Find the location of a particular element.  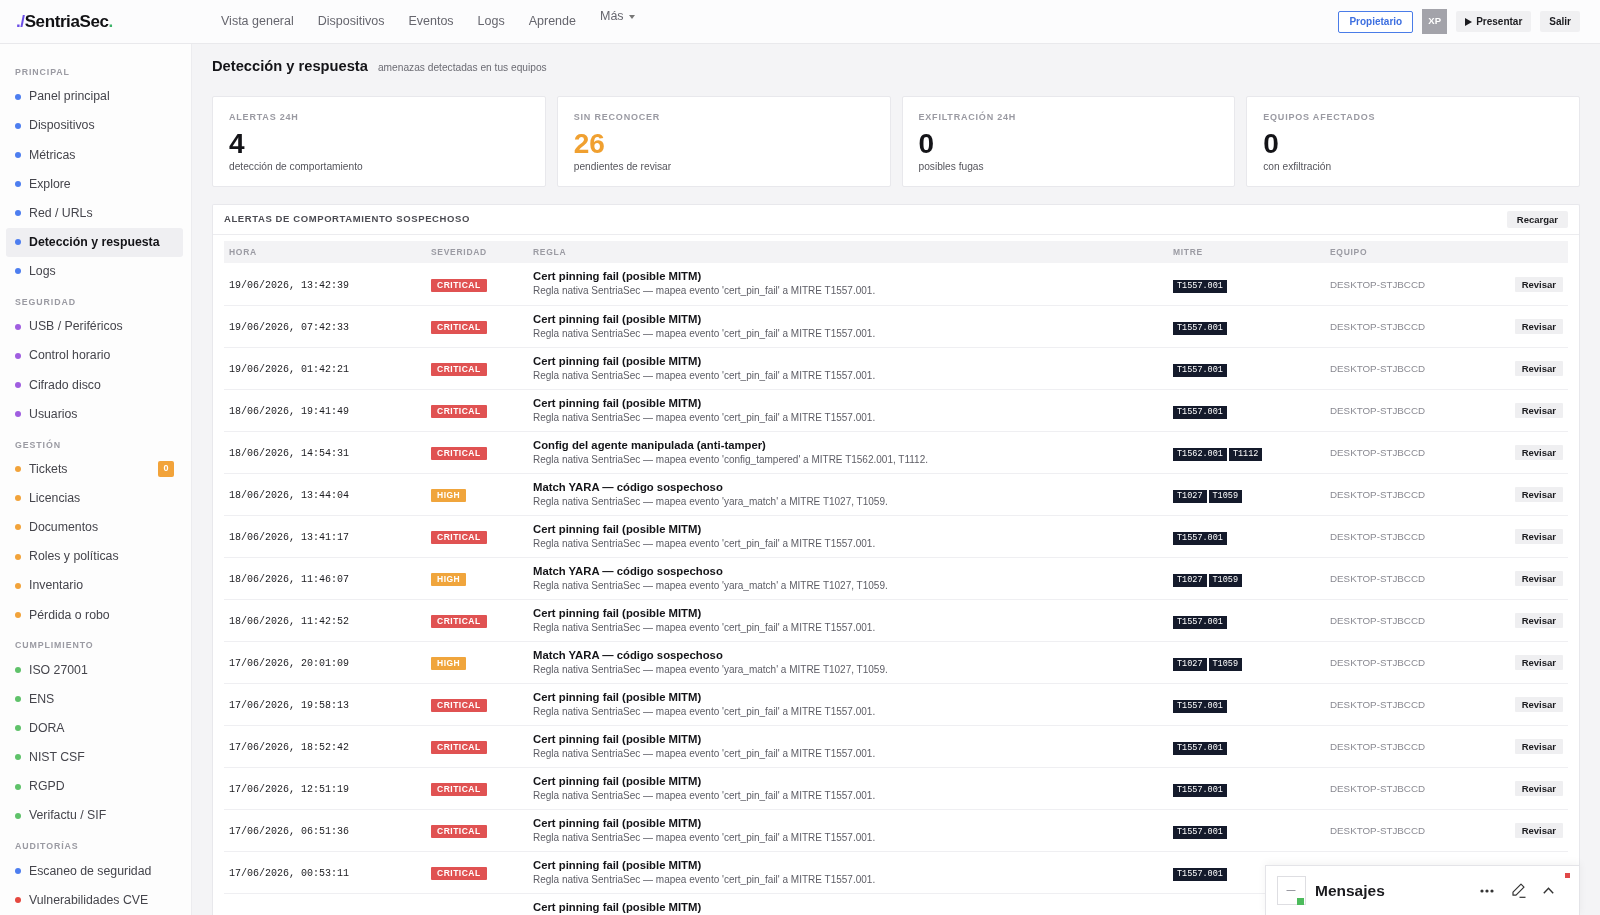

nav-link: Vista general is located at coordinates (257, 21).